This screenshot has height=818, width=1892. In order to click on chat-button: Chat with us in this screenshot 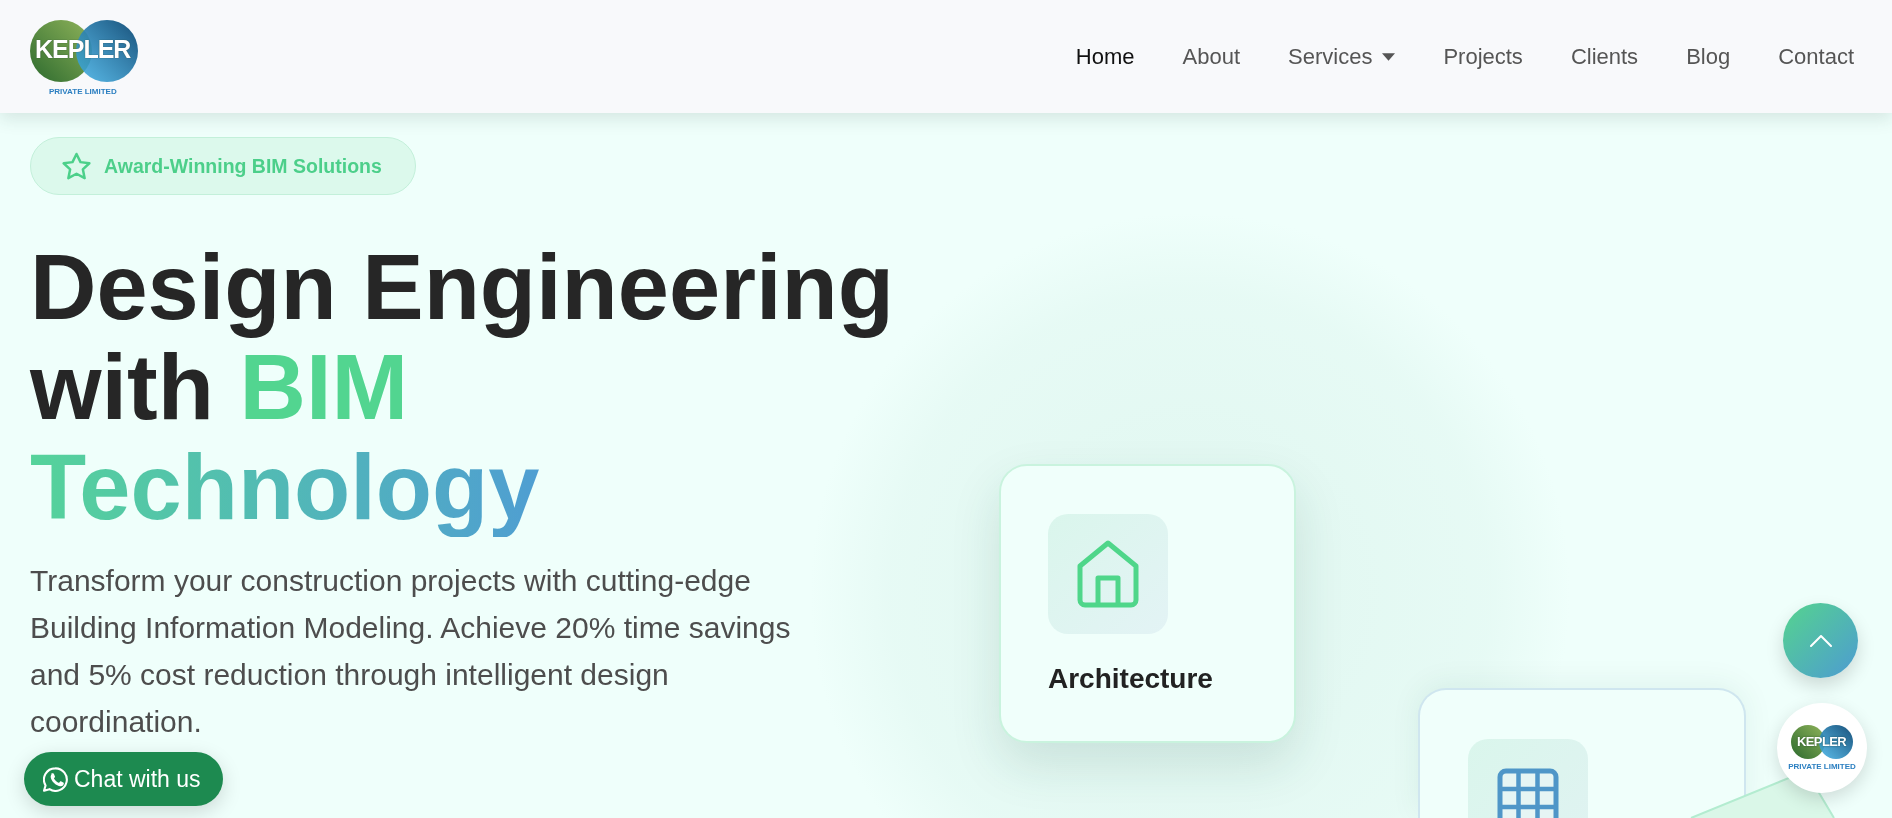, I will do `click(123, 779)`.